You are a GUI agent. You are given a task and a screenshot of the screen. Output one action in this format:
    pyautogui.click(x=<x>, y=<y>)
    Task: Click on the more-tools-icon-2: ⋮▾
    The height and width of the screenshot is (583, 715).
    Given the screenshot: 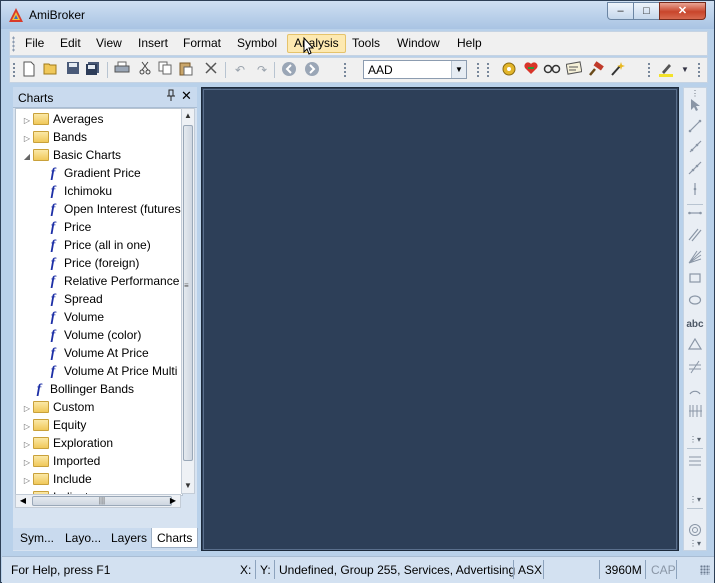 What is the action you would take?
    pyautogui.click(x=695, y=505)
    